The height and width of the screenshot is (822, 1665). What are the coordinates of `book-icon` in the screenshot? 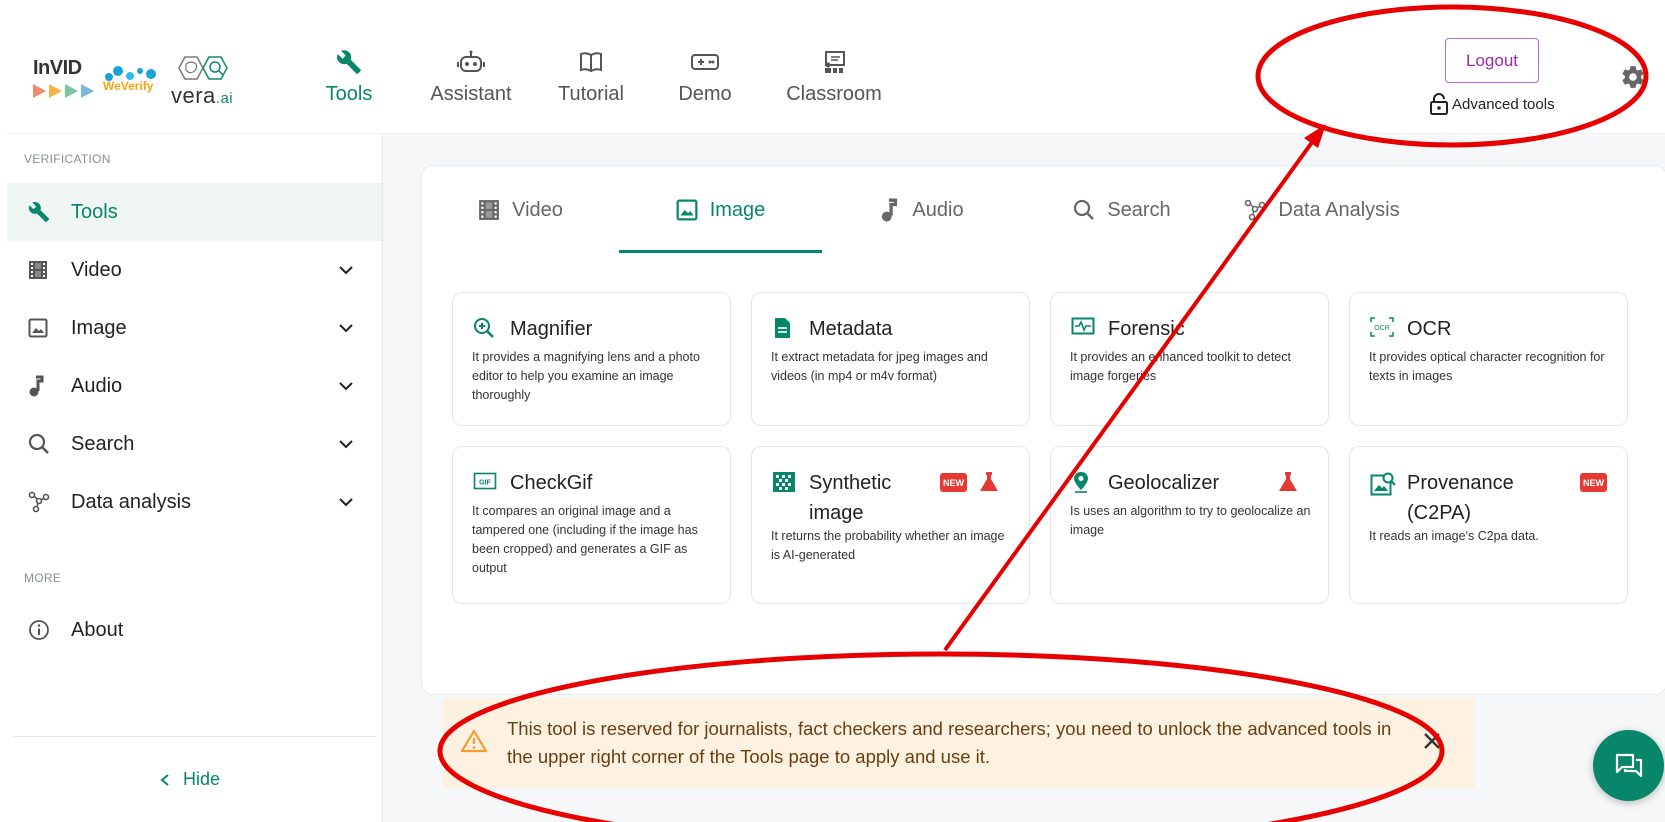 It's located at (591, 62).